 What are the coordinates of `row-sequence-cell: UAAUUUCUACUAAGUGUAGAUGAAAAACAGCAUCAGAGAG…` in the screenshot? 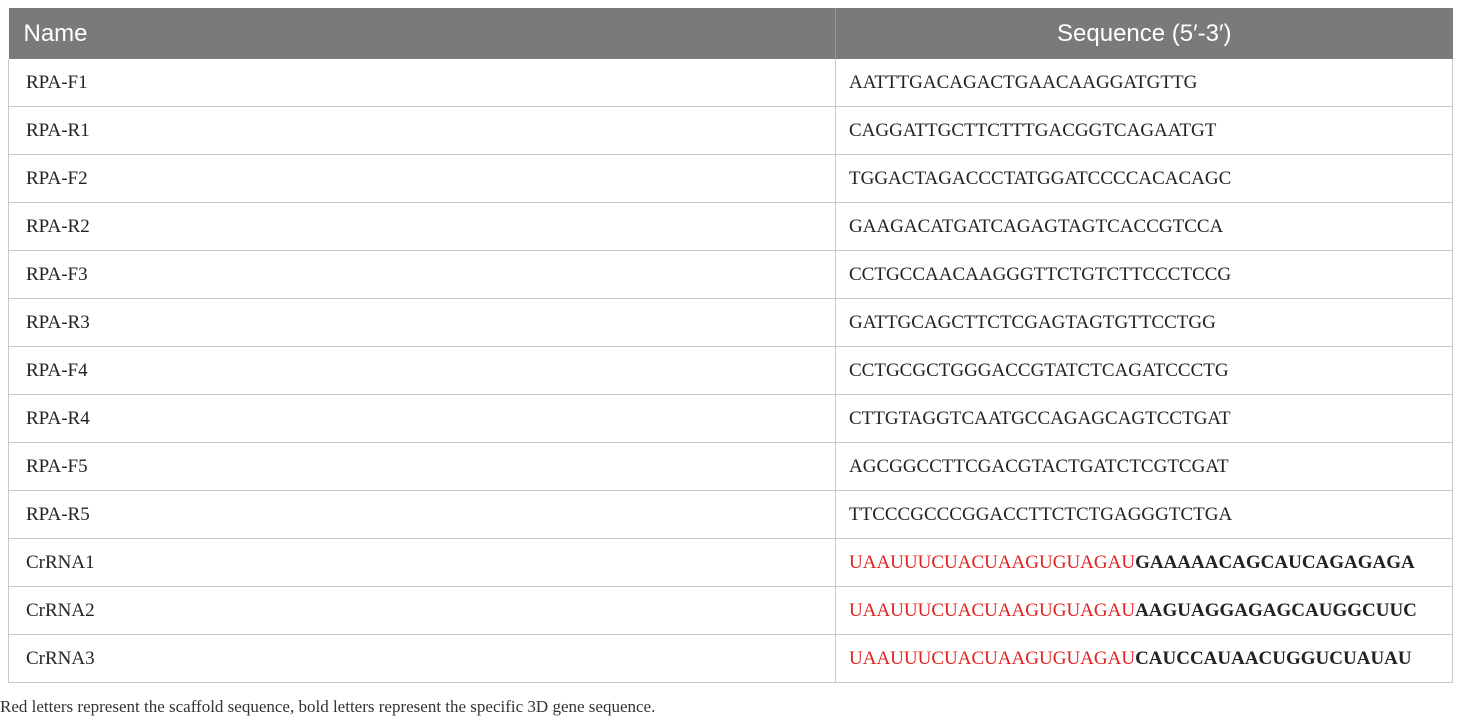 It's located at (1144, 562).